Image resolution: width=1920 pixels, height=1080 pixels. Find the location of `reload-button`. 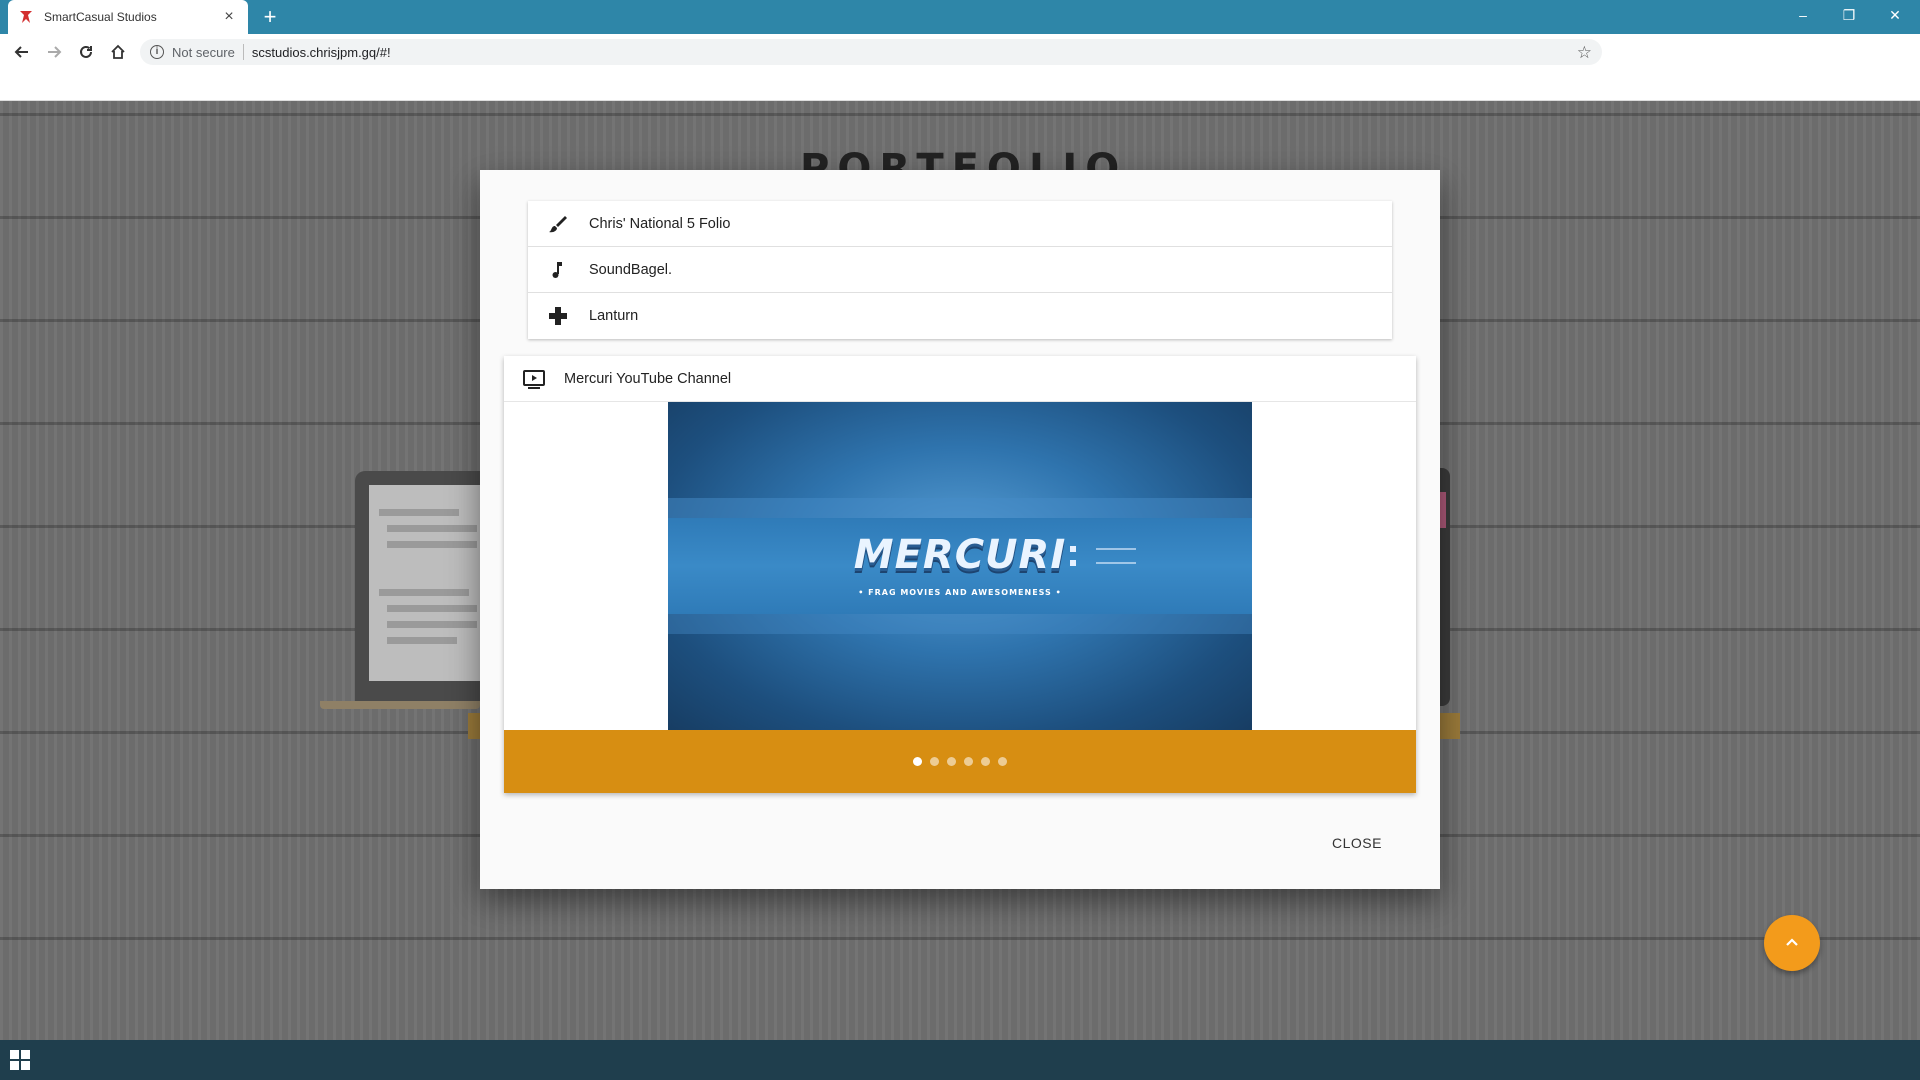

reload-button is located at coordinates (86, 52).